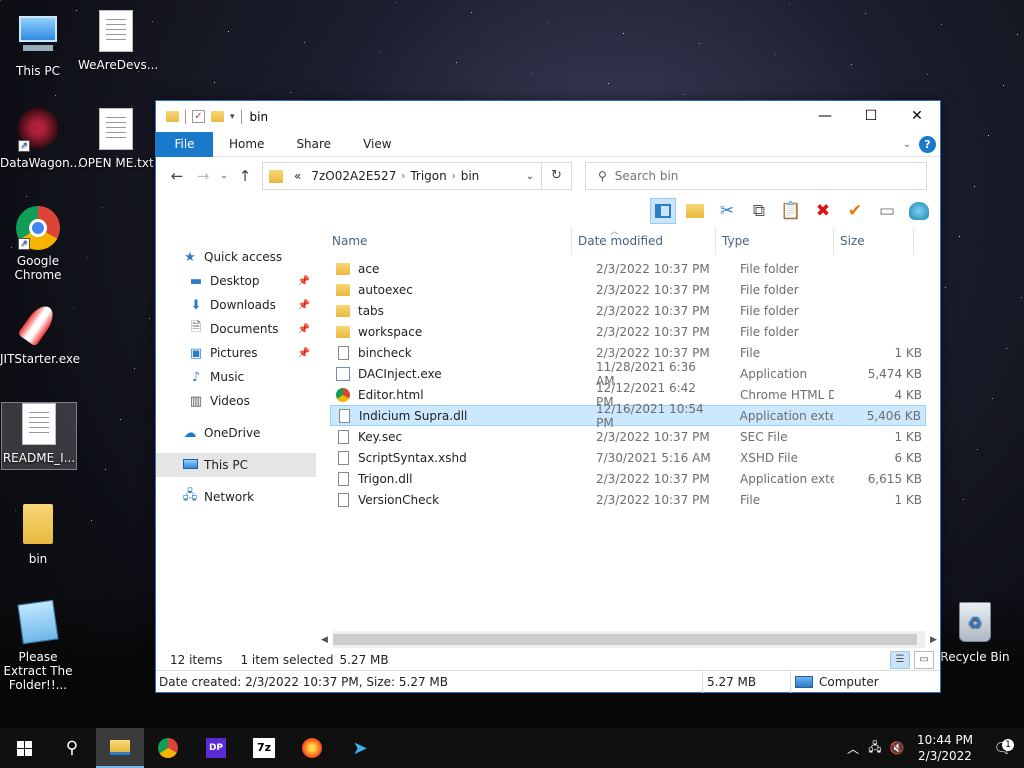 The width and height of the screenshot is (1024, 768). I want to click on cut-icon: ✂, so click(727, 211).